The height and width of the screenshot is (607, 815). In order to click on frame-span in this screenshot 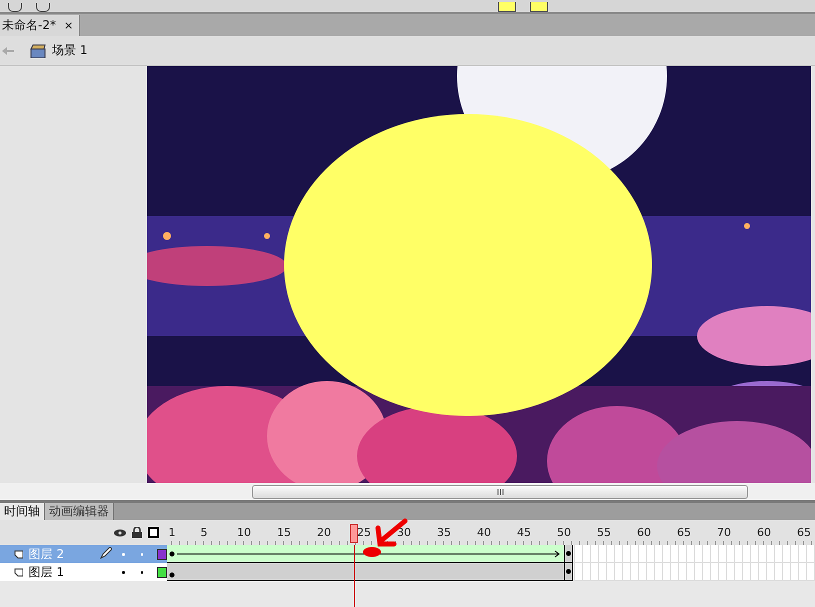, I will do `click(366, 572)`.